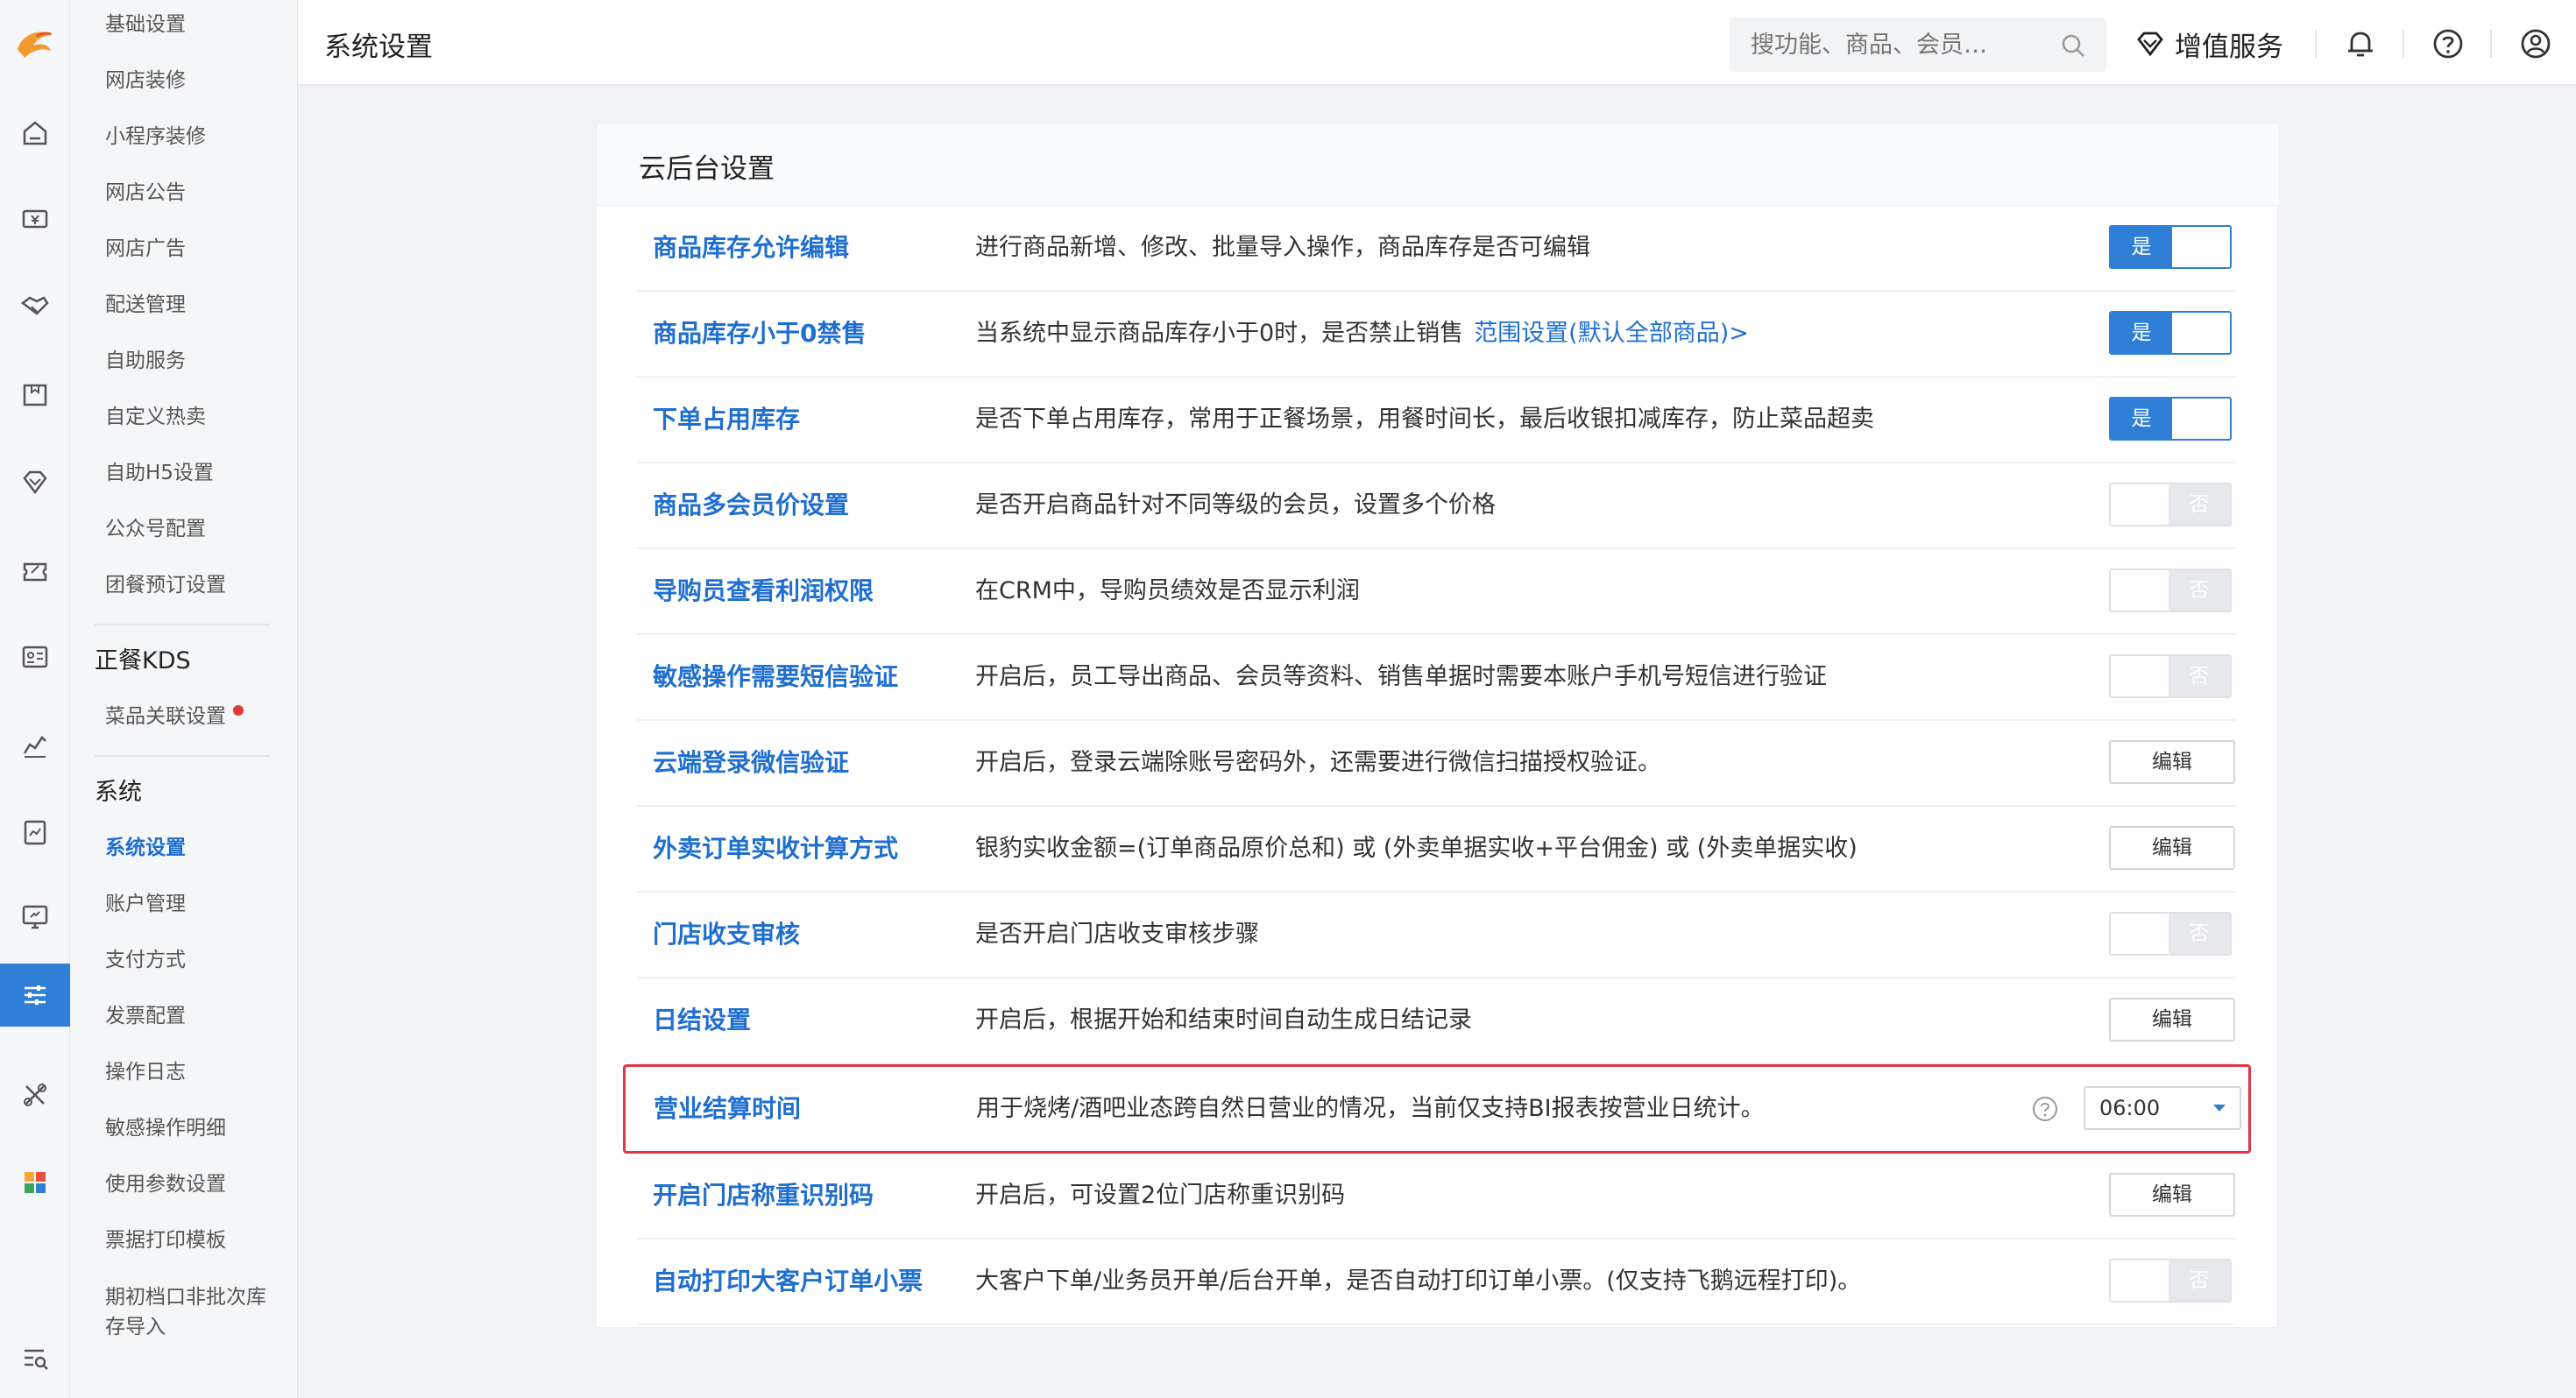 Image resolution: width=2576 pixels, height=1398 pixels. I want to click on setting-title: 商品多会员价设置, so click(751, 505).